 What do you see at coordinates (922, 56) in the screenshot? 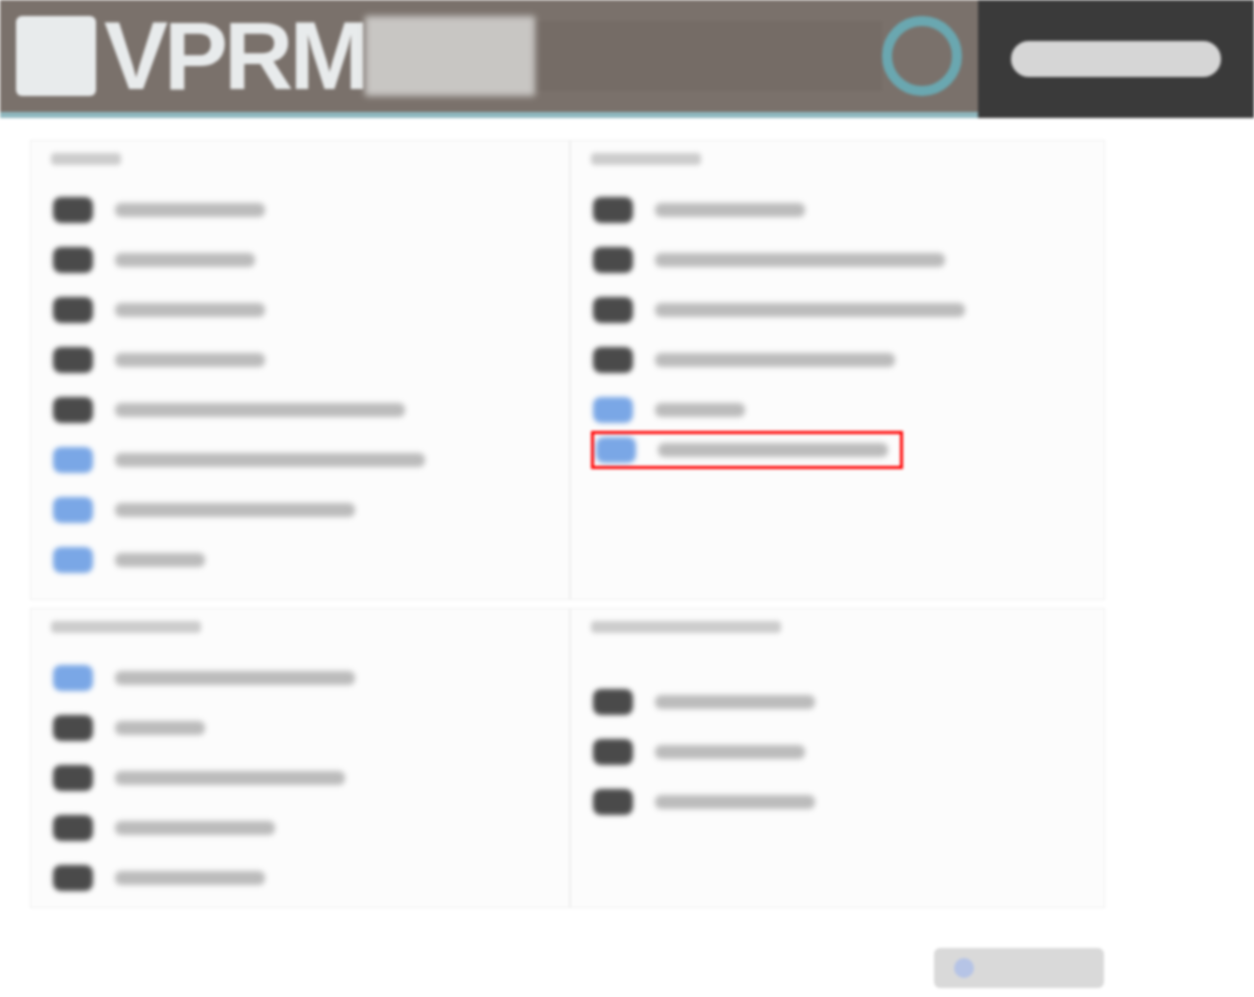
I see `ring-icon` at bounding box center [922, 56].